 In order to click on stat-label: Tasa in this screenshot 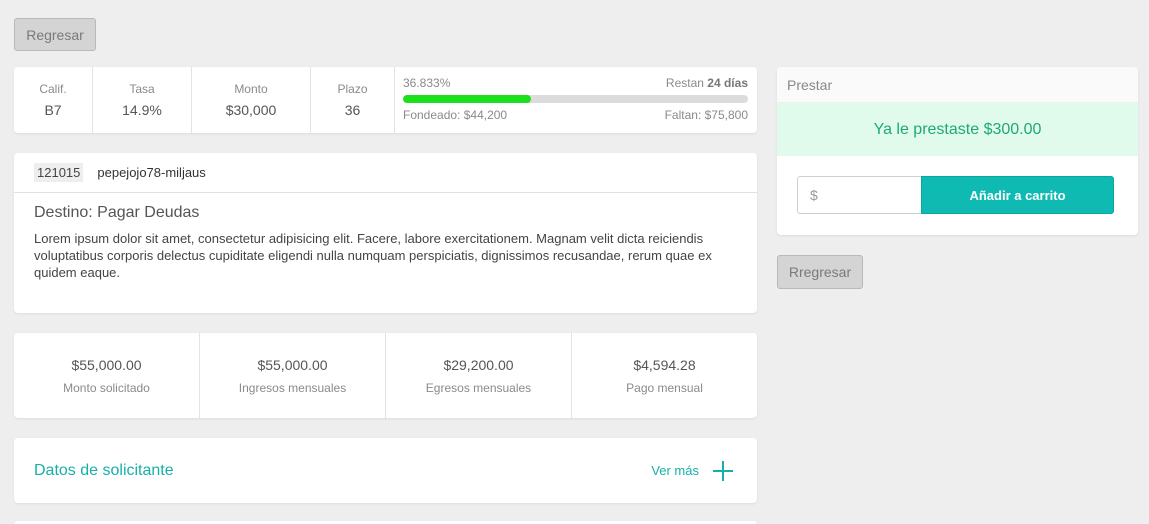, I will do `click(142, 89)`.